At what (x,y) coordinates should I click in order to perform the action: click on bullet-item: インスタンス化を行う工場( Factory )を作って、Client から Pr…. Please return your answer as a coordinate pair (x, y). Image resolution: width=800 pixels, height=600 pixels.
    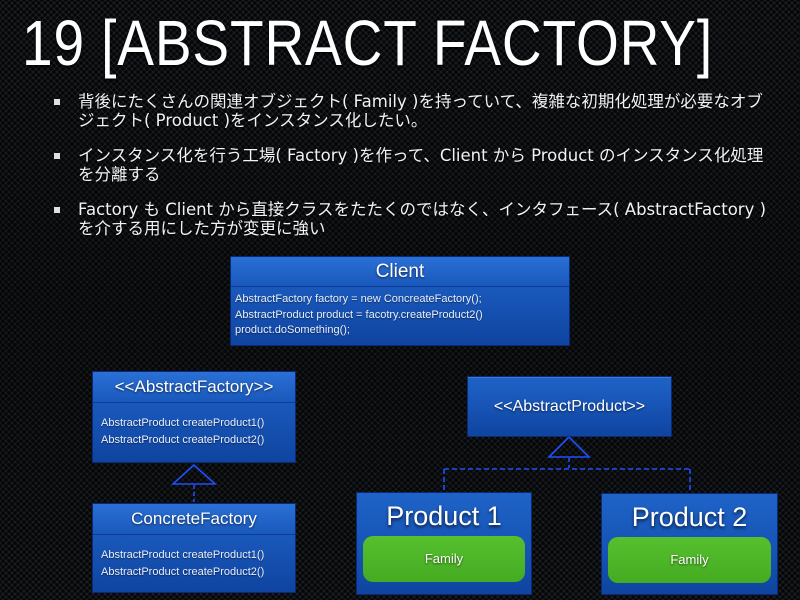
    Looking at the image, I should click on (412, 165).